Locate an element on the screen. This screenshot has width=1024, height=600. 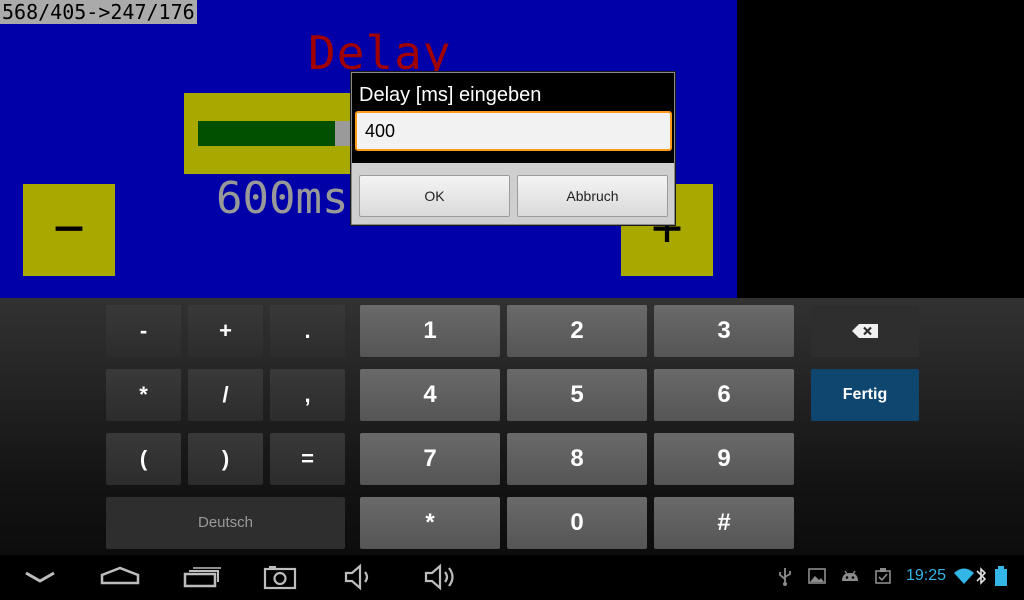
recent-apps-icon is located at coordinates (202, 577).